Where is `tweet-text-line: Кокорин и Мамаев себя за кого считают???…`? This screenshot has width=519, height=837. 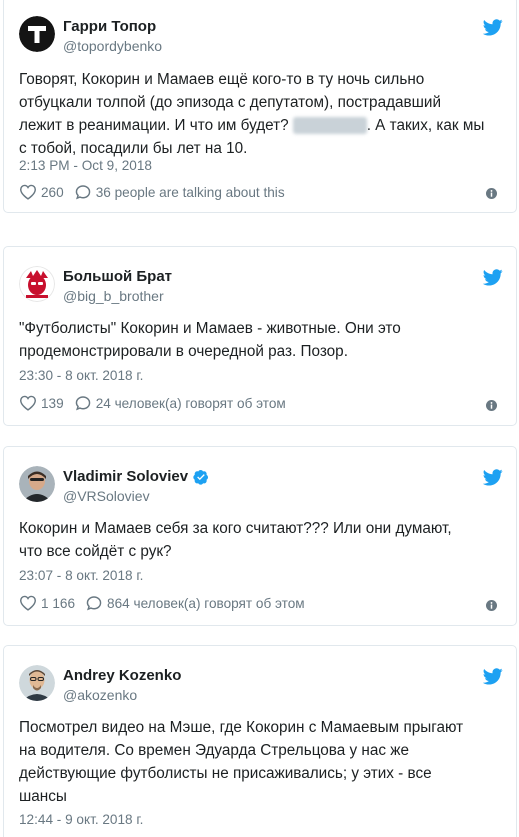
tweet-text-line: Кокорин и Мамаев себя за кого считают???… is located at coordinates (235, 528).